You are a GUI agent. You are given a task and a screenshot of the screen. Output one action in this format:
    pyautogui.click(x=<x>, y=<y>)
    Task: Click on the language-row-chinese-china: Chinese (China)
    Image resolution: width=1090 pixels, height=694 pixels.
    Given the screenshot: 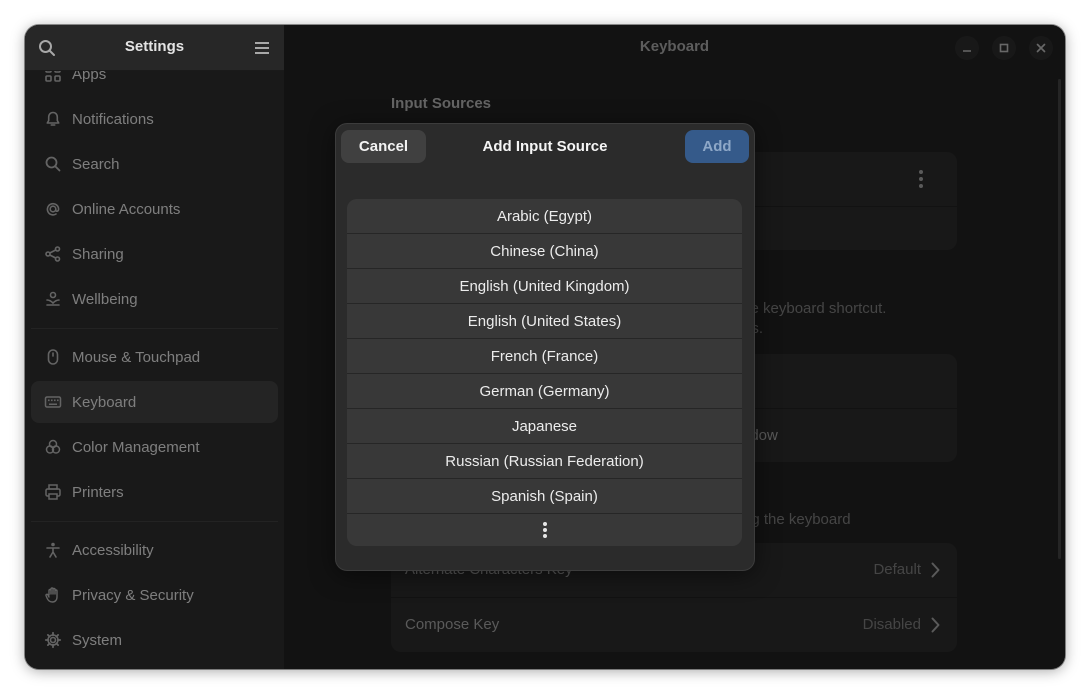 What is the action you would take?
    pyautogui.click(x=544, y=251)
    